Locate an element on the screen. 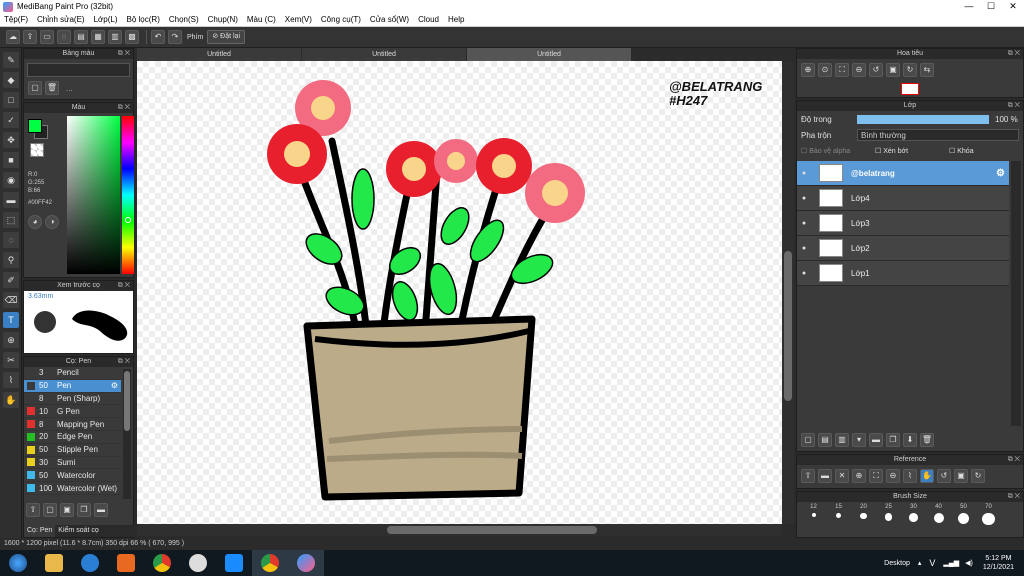  operation-tool-icon: ⊕ is located at coordinates (11, 340).